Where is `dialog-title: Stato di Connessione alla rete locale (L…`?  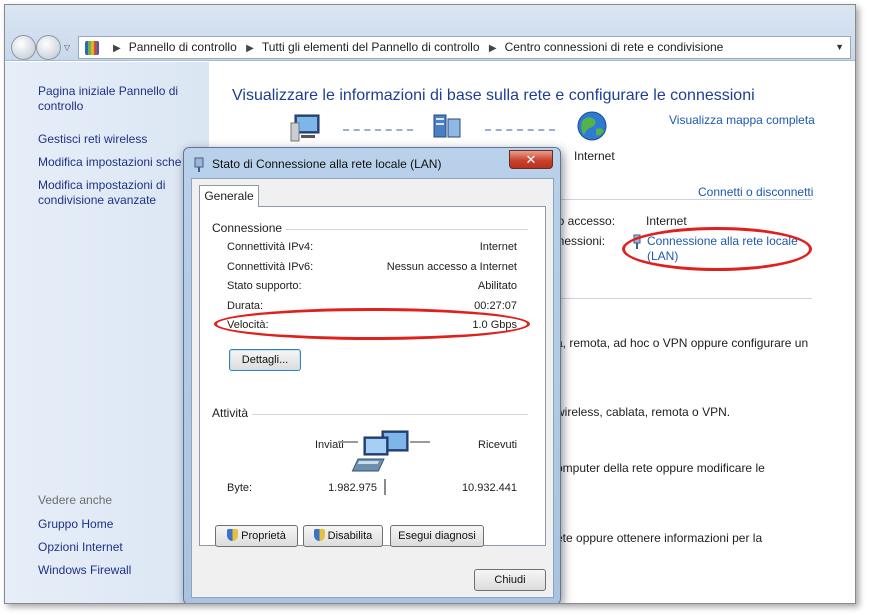 dialog-title: Stato di Connessione alla rete locale (L… is located at coordinates (327, 164).